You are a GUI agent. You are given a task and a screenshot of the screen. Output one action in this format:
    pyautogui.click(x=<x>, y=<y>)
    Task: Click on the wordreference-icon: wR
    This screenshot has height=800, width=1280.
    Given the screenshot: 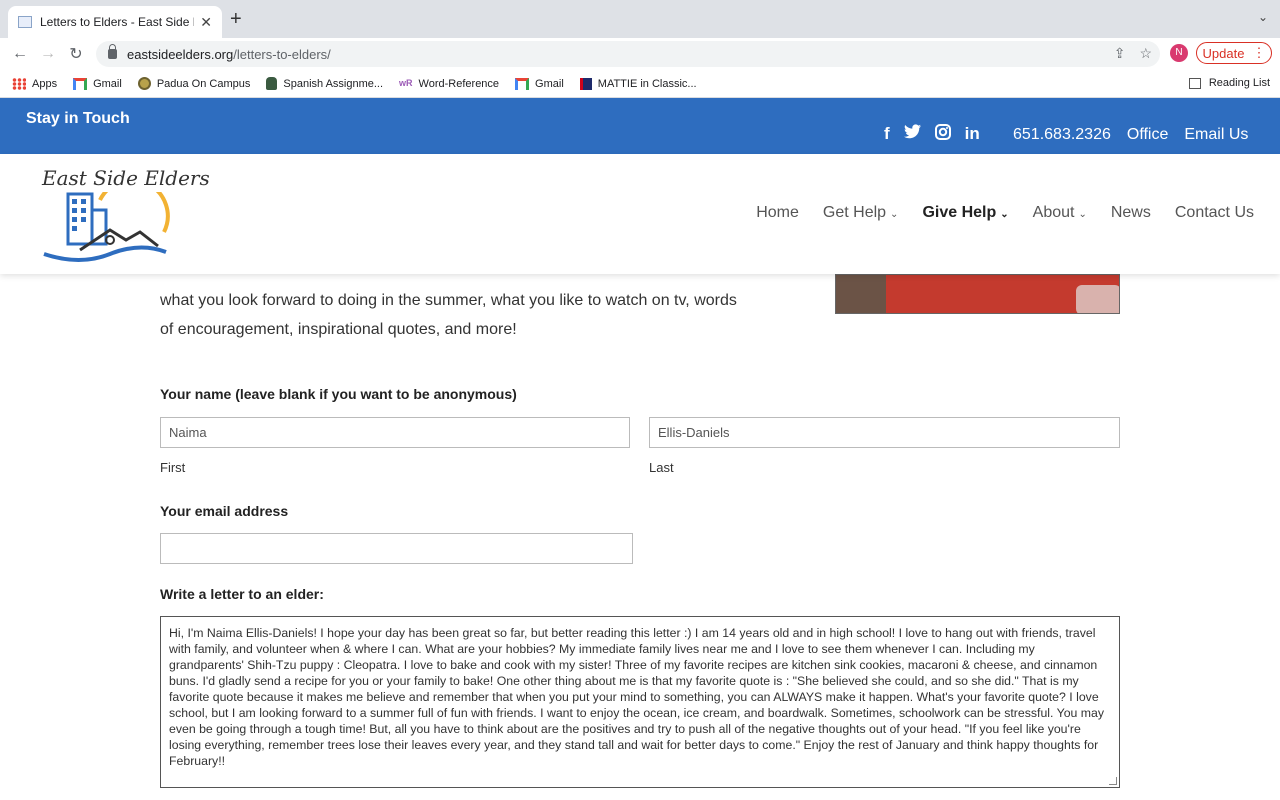 What is the action you would take?
    pyautogui.click(x=406, y=82)
    